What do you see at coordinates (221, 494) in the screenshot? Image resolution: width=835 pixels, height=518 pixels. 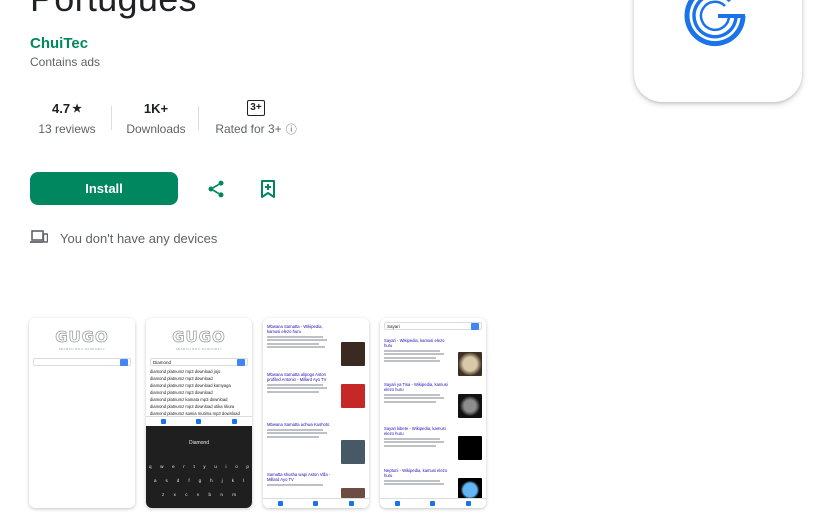 I see `key: n` at bounding box center [221, 494].